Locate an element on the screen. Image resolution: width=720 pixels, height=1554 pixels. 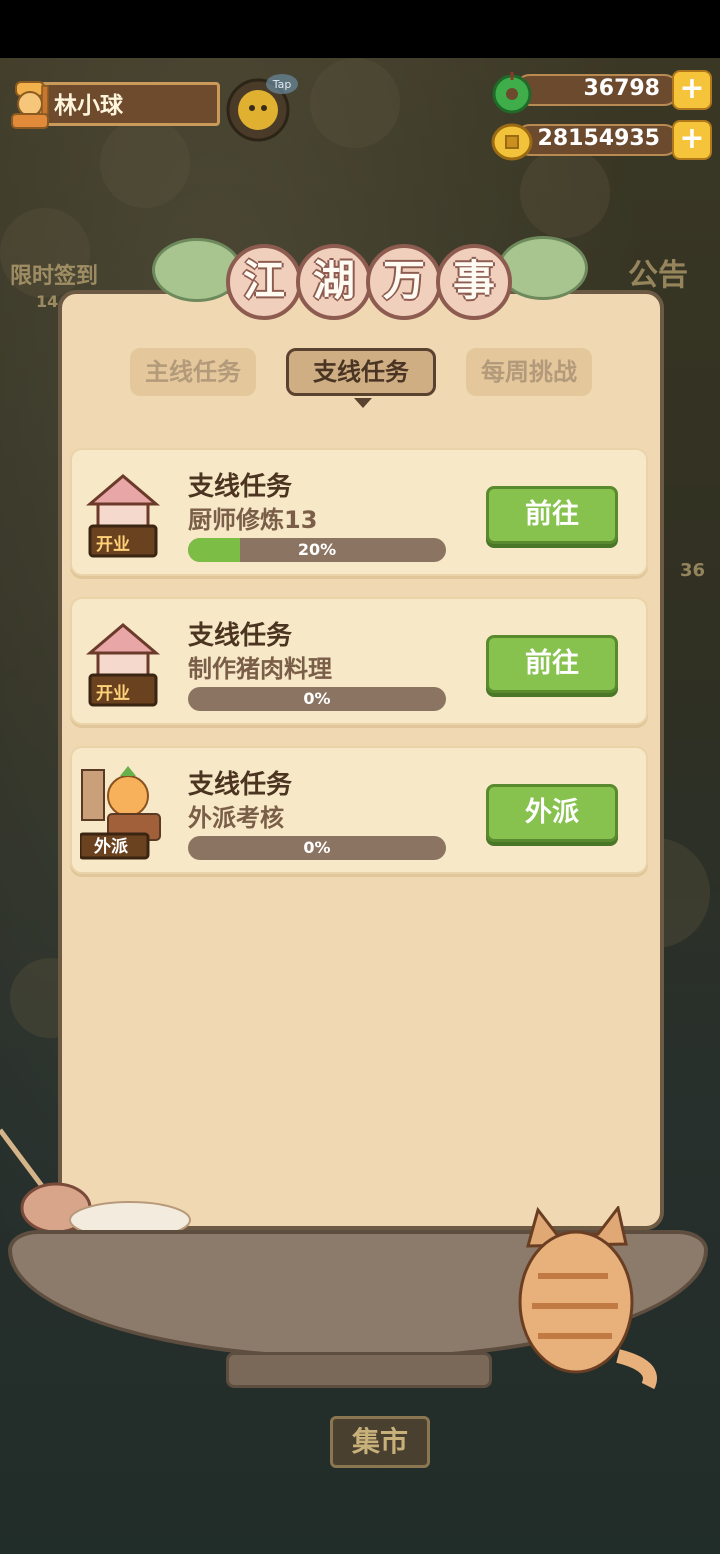
tap-character-icon: Tap is located at coordinates (261, 107).